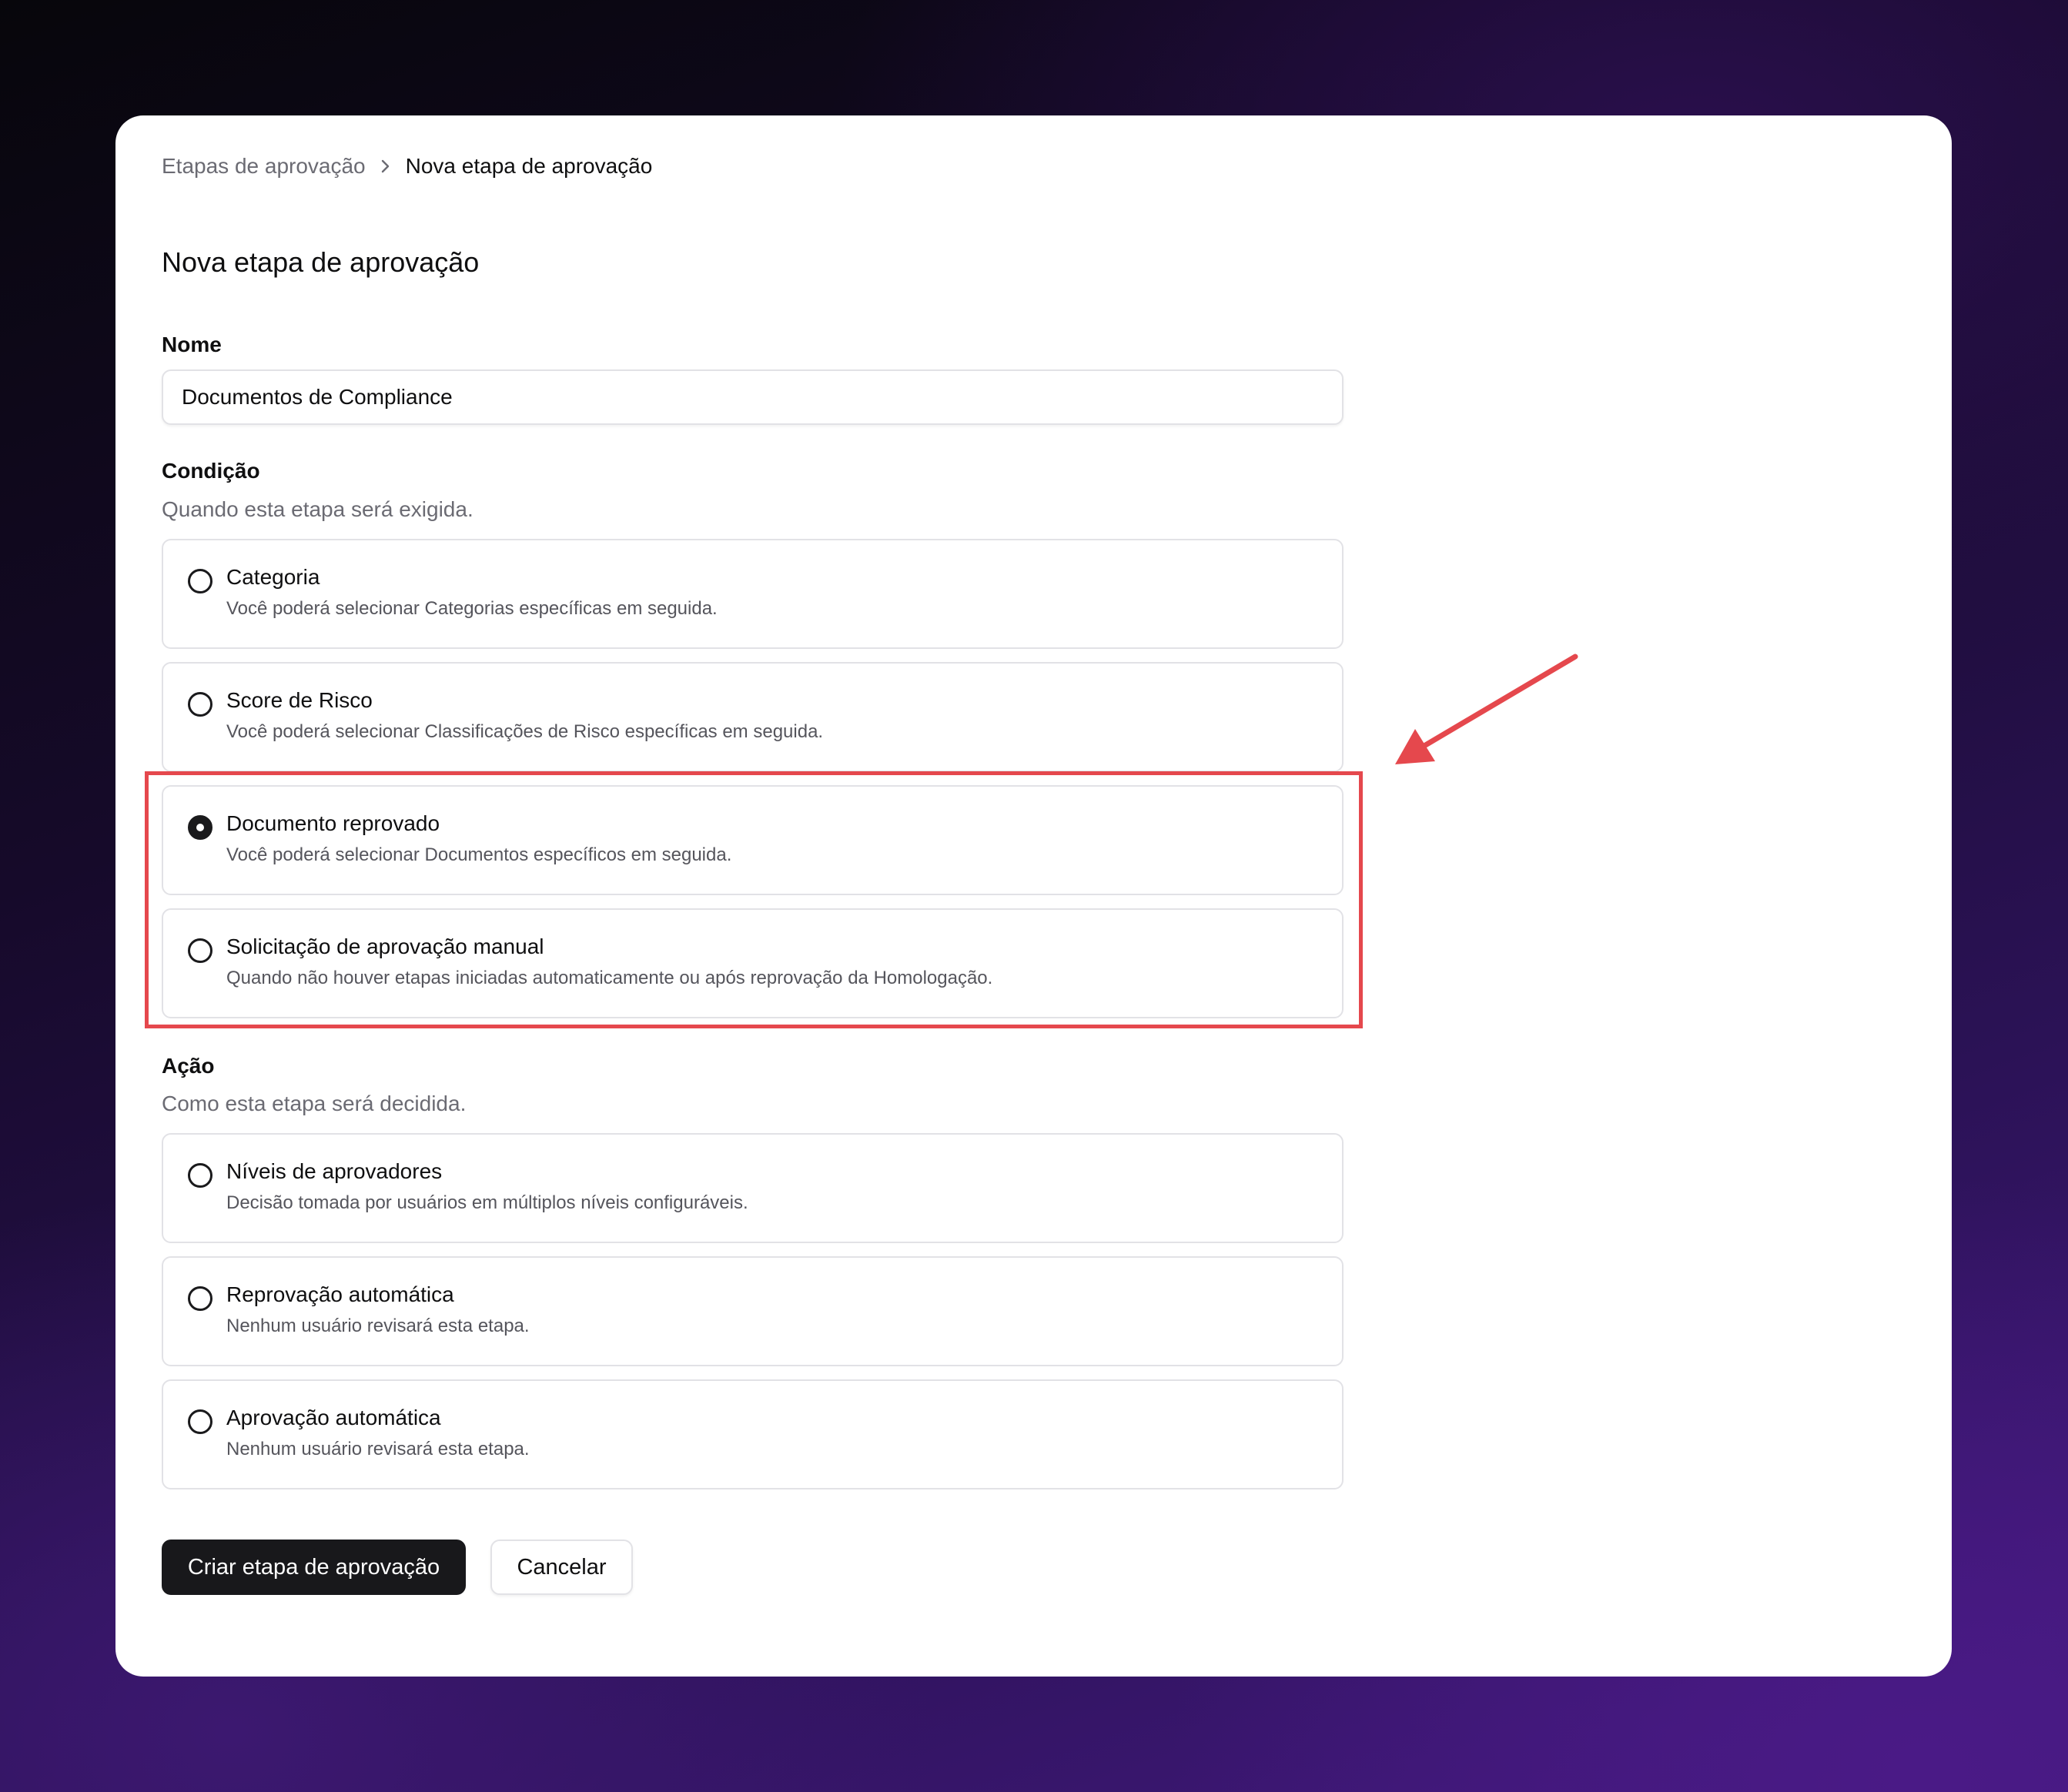  What do you see at coordinates (333, 1417) in the screenshot?
I see `option-title: Aprovação automática` at bounding box center [333, 1417].